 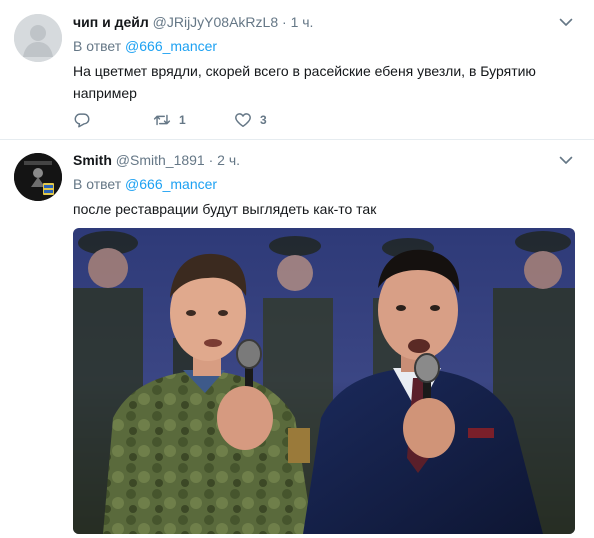 I want to click on display-name: чип и дейл, so click(x=111, y=22).